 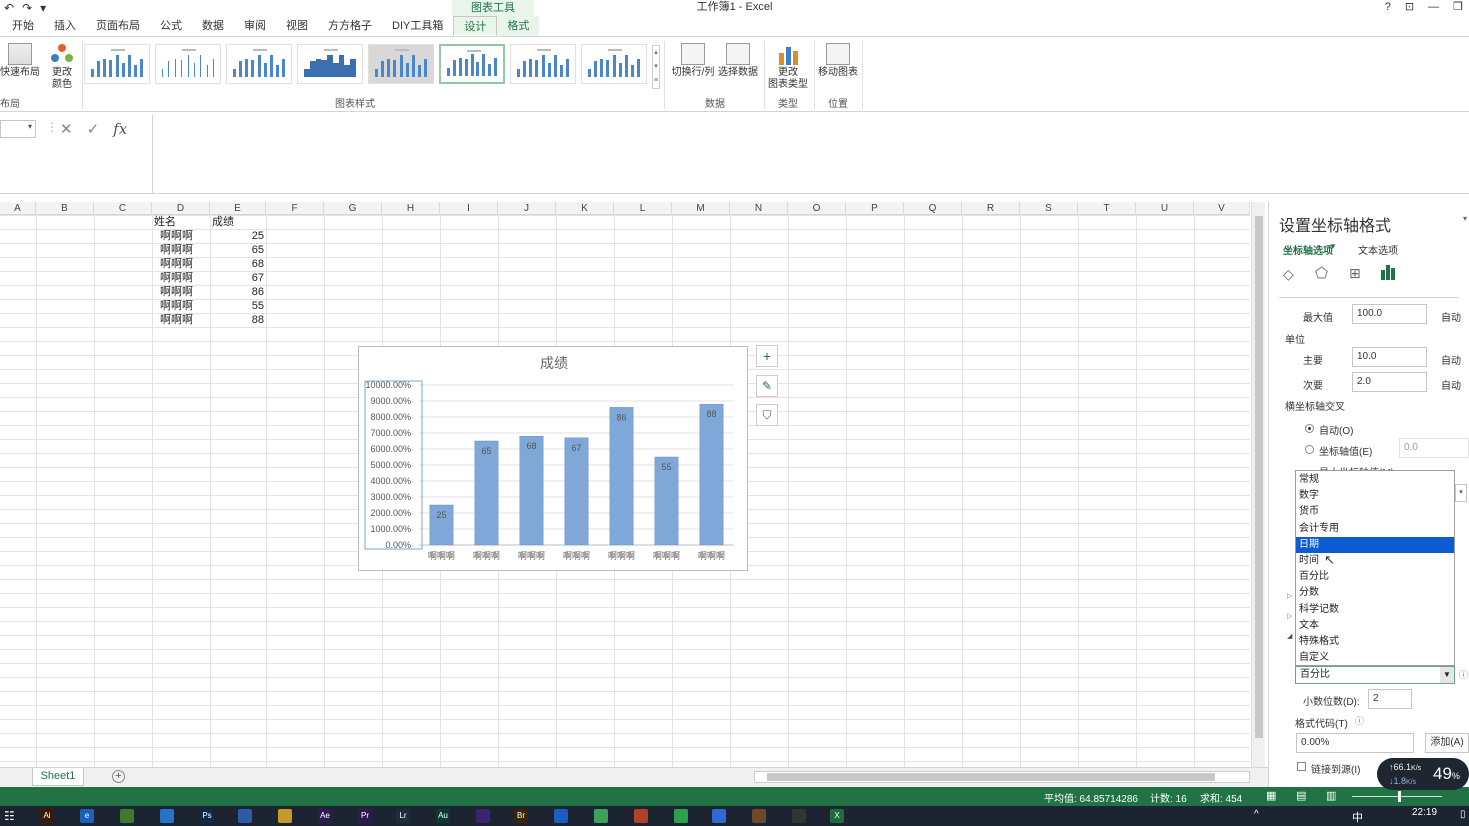 I want to click on category-option: 文本, so click(x=1375, y=626).